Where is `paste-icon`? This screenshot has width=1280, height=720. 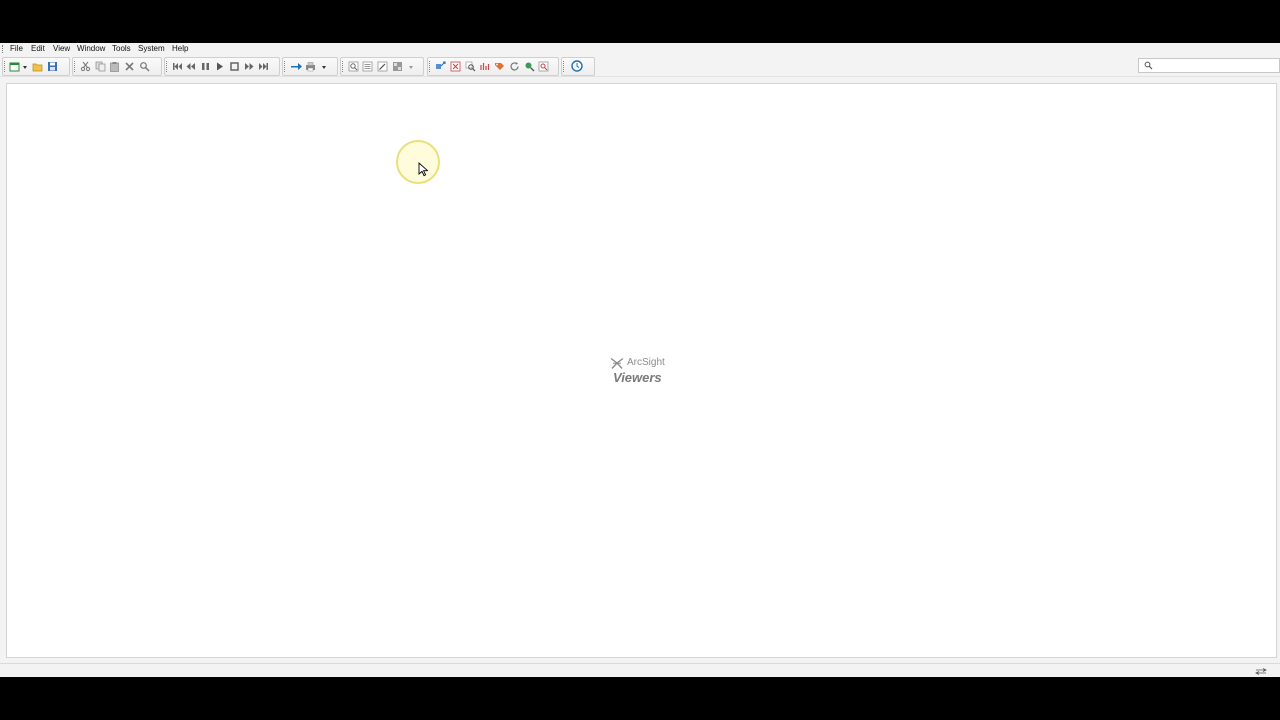
paste-icon is located at coordinates (114, 66).